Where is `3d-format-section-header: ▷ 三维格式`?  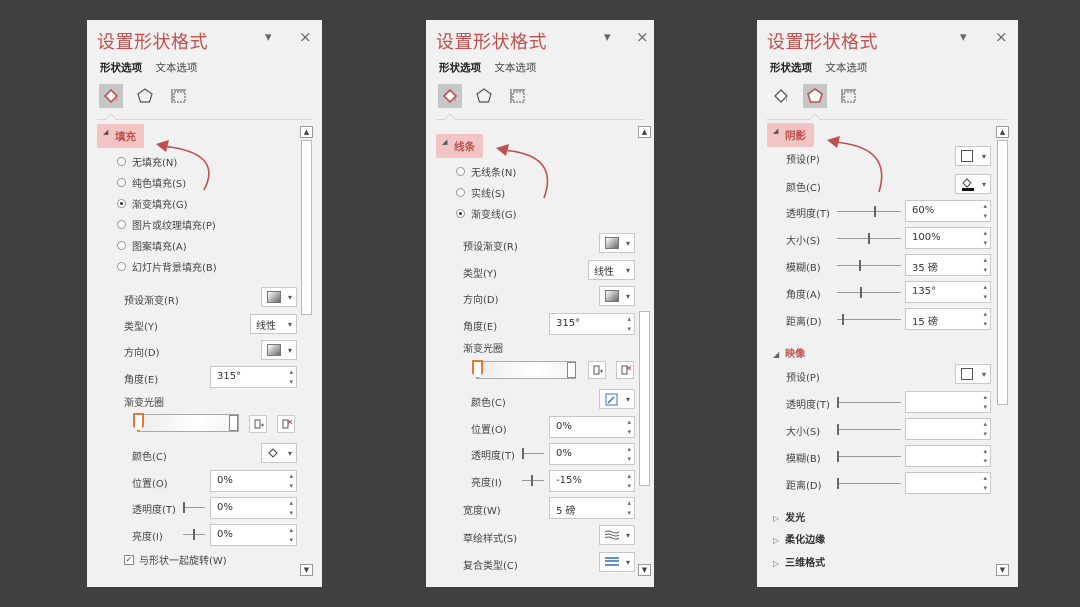
3d-format-section-header: ▷ 三维格式 is located at coordinates (799, 561).